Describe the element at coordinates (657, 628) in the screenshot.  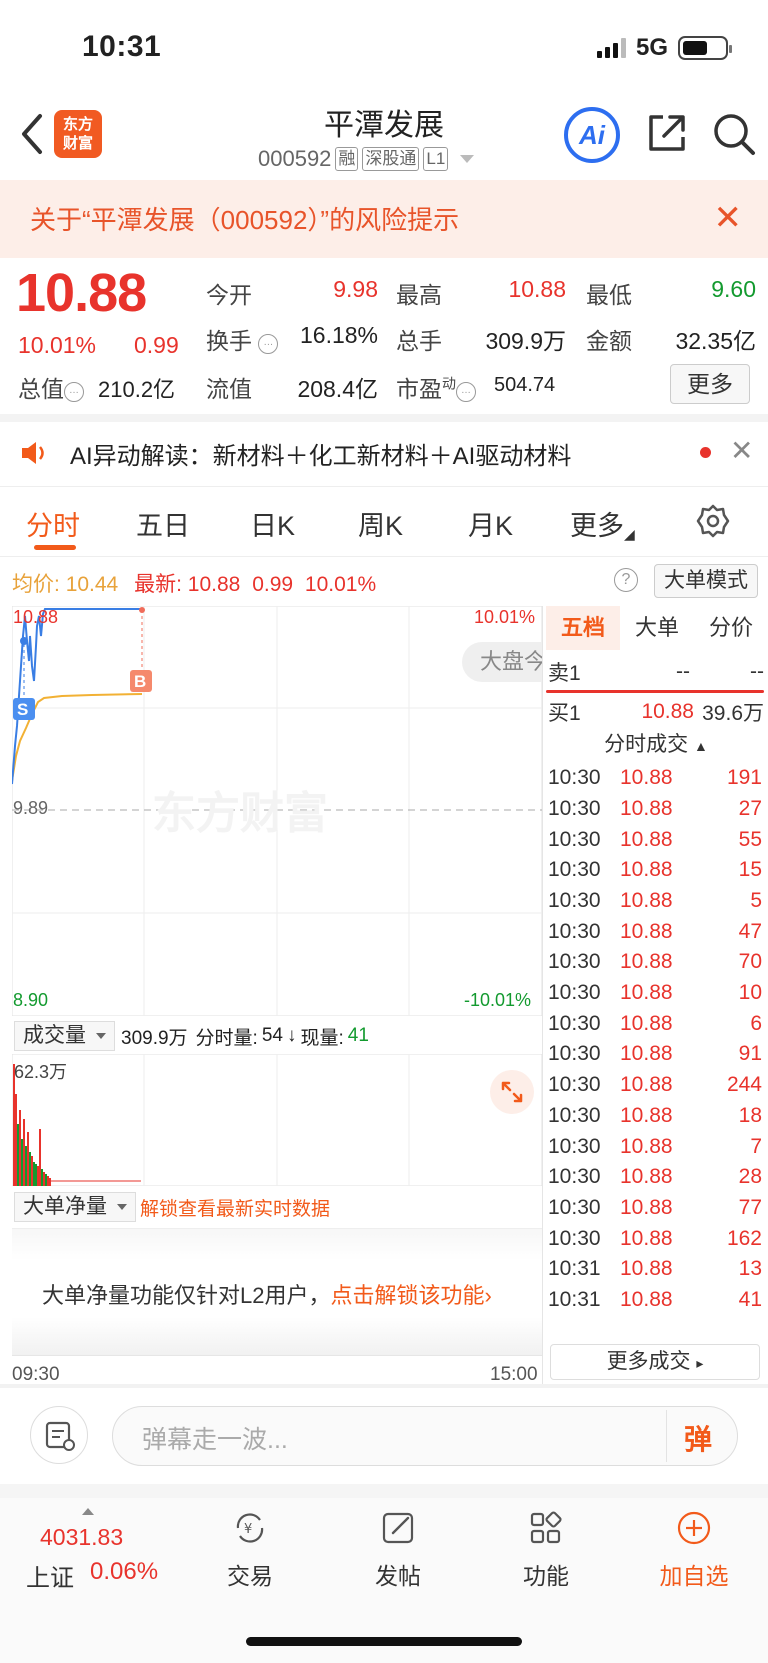
I see `tab-big-orders: 大单` at that location.